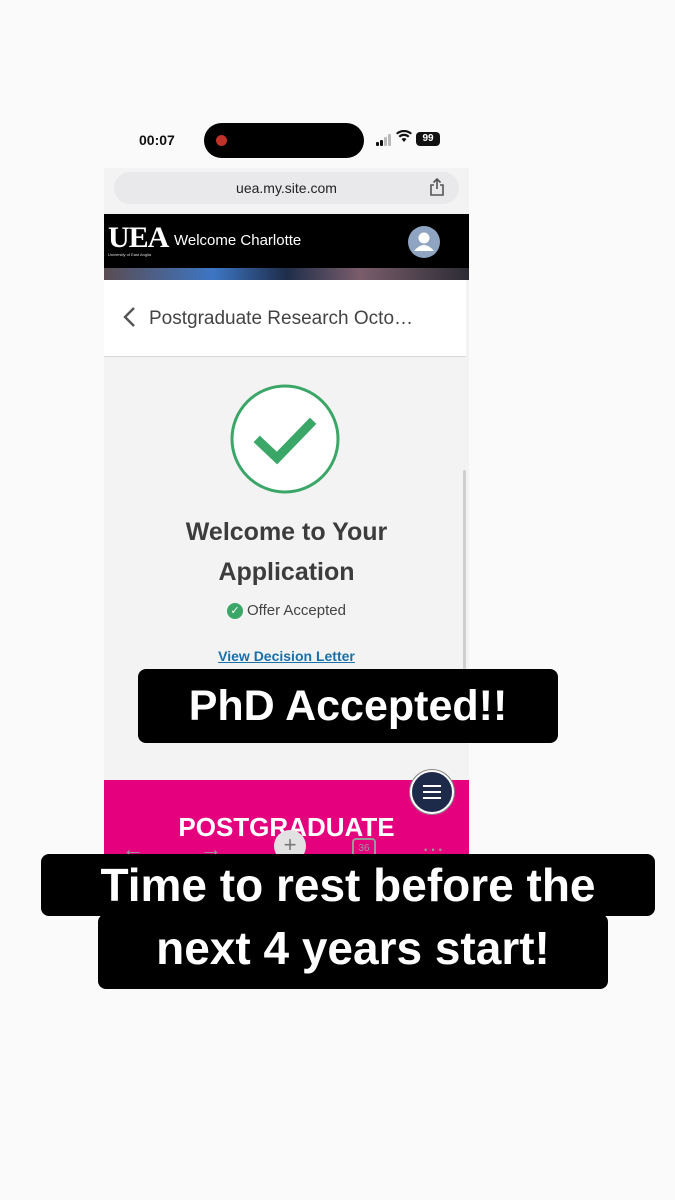  What do you see at coordinates (286, 611) in the screenshot?
I see `status-badge: ✓ Offer Accepted` at bounding box center [286, 611].